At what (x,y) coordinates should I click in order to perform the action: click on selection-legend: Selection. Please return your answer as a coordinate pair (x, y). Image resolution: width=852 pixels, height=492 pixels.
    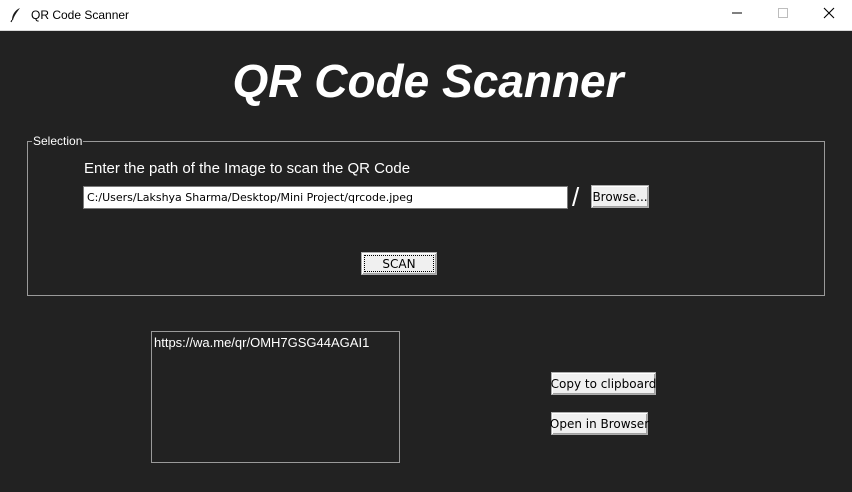
    Looking at the image, I should click on (58, 141).